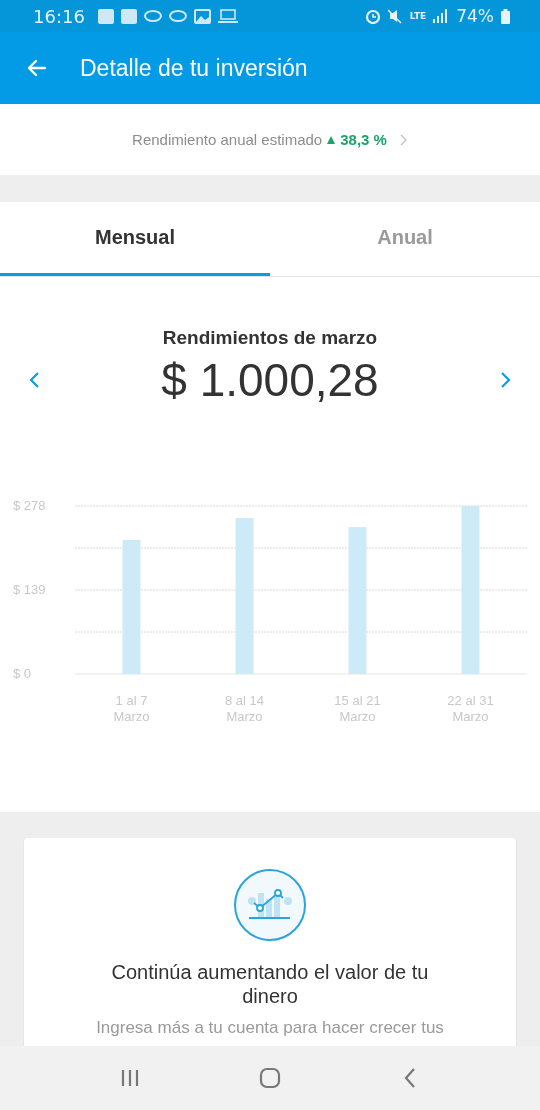  Describe the element at coordinates (403, 139) in the screenshot. I see `chevron-right-icon` at that location.